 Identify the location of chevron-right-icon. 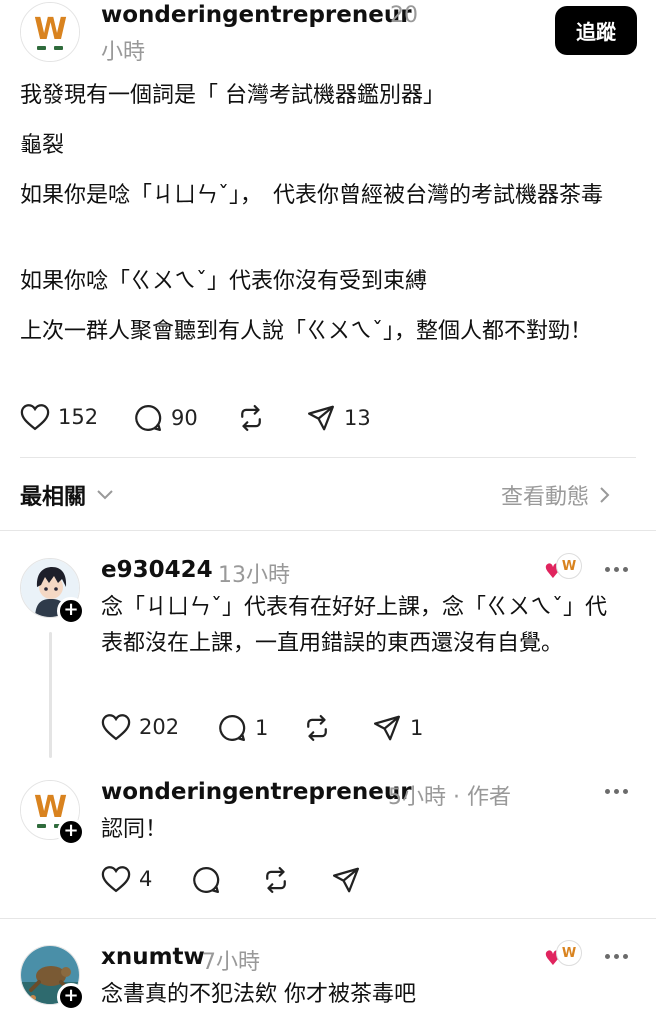
(605, 495).